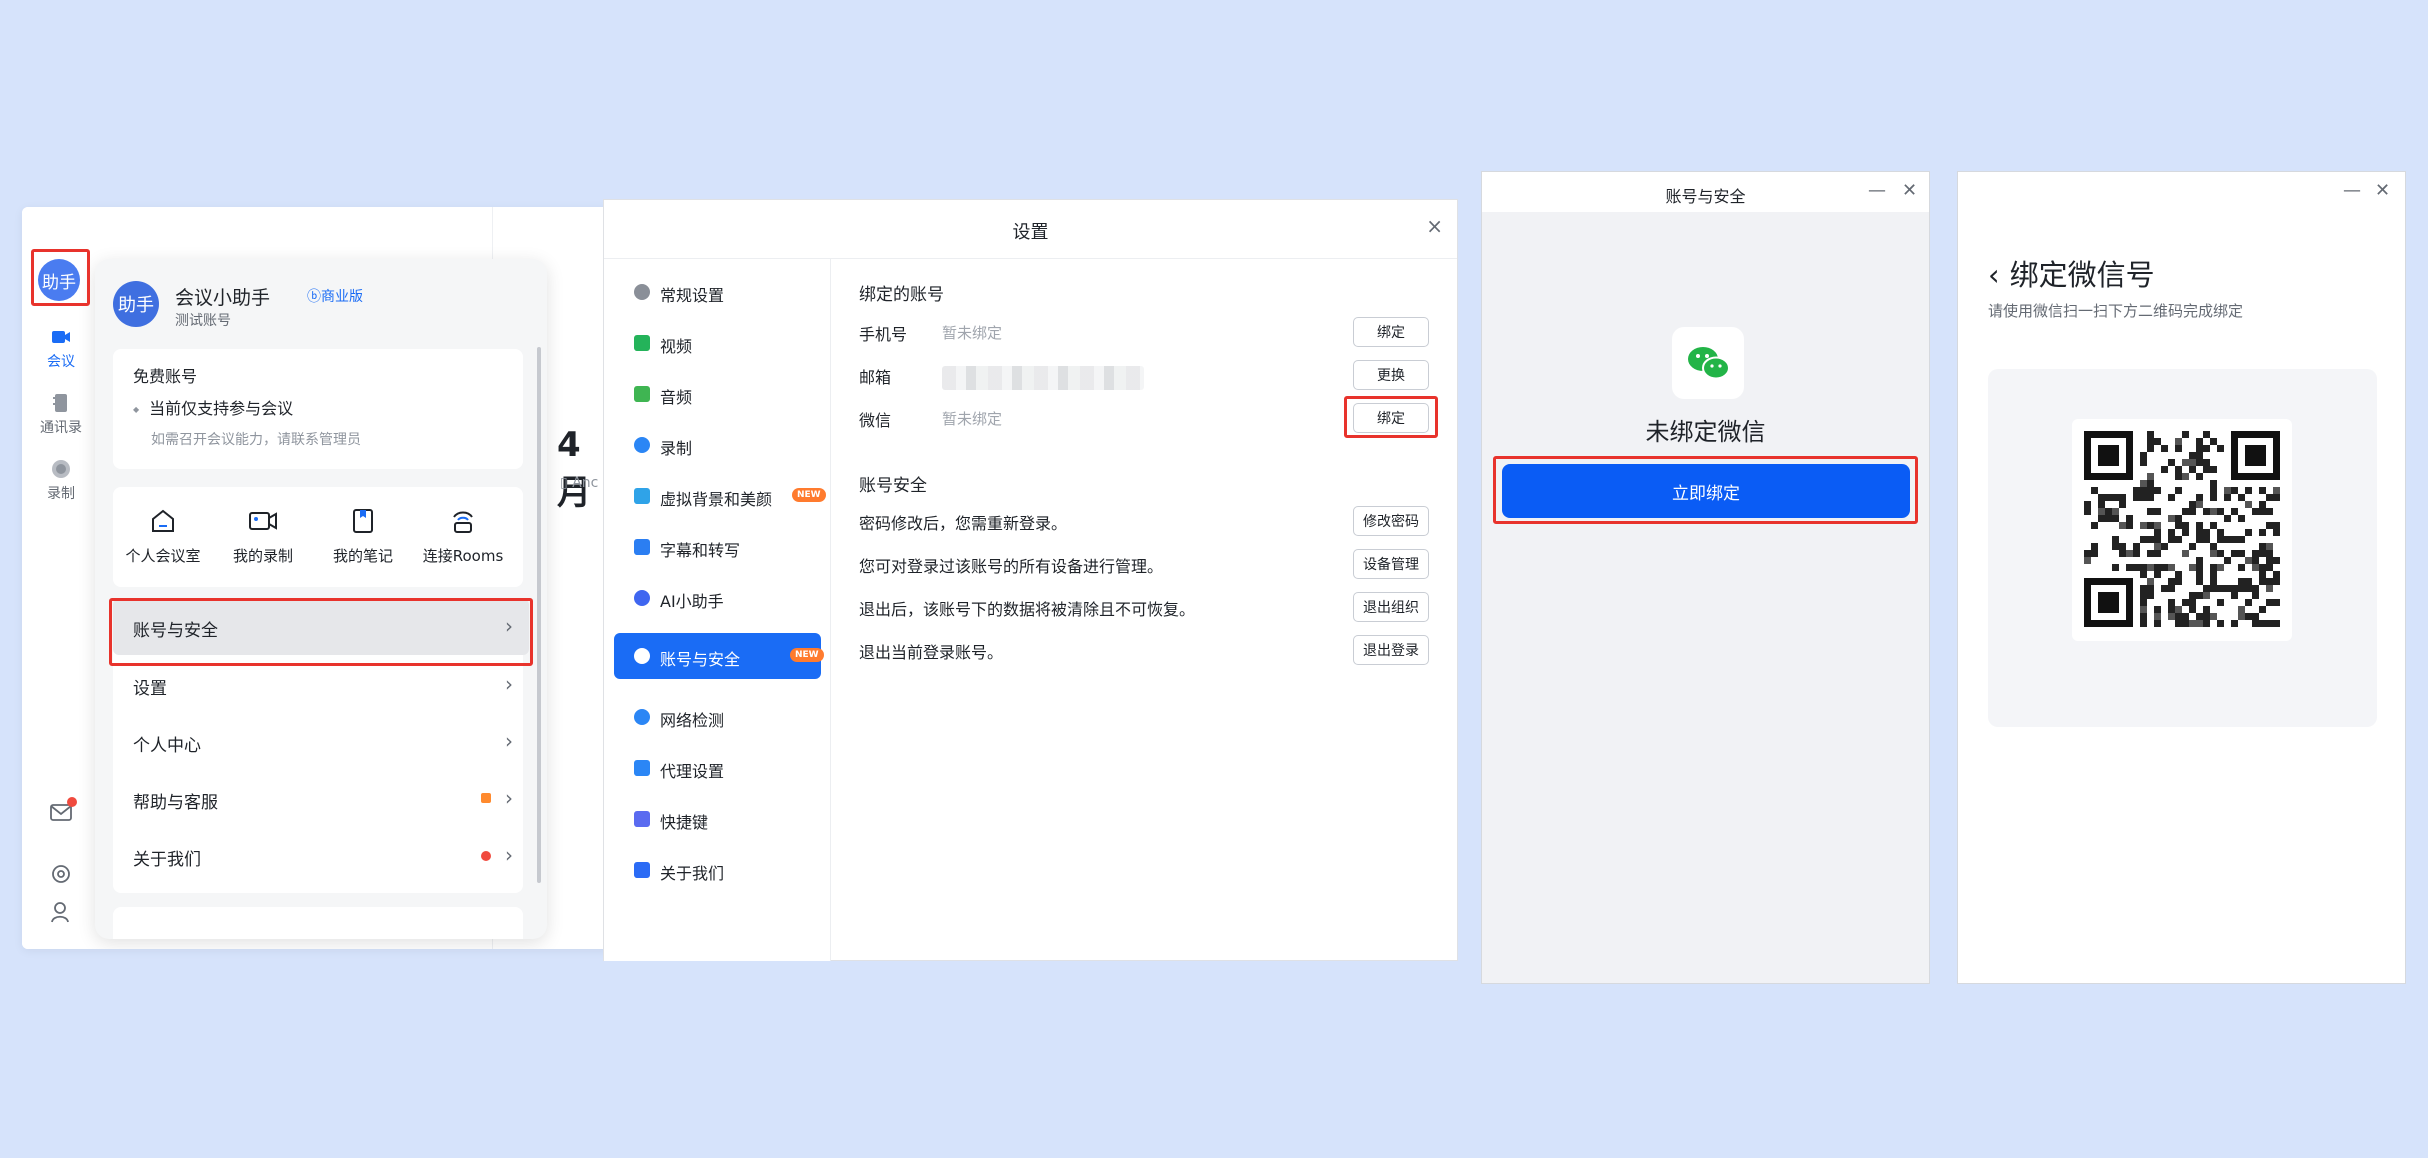 The width and height of the screenshot is (2428, 1158). I want to click on sidebar-item-recording: 录制, so click(717, 445).